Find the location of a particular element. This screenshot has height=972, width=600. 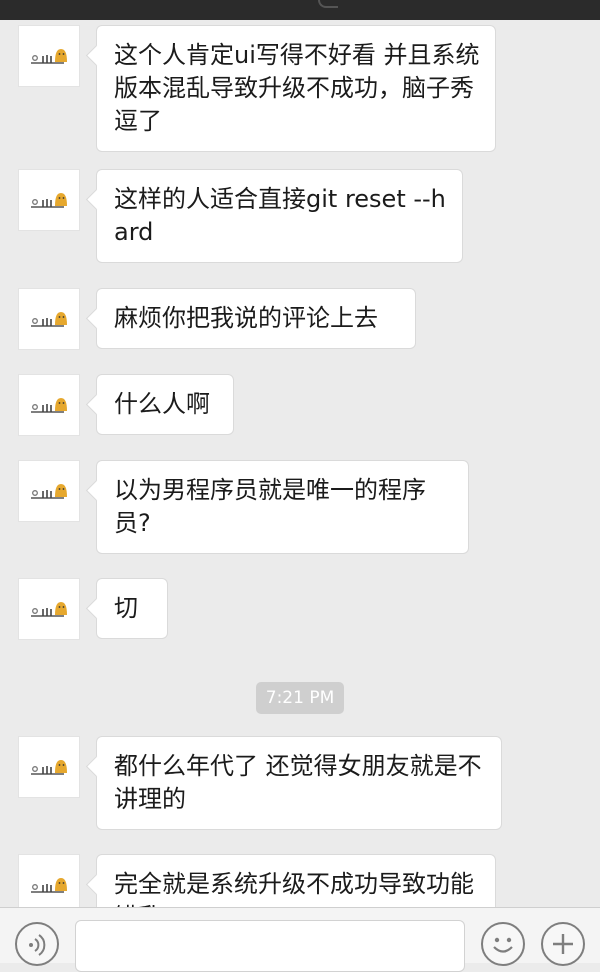

emoji-icon is located at coordinates (503, 945).